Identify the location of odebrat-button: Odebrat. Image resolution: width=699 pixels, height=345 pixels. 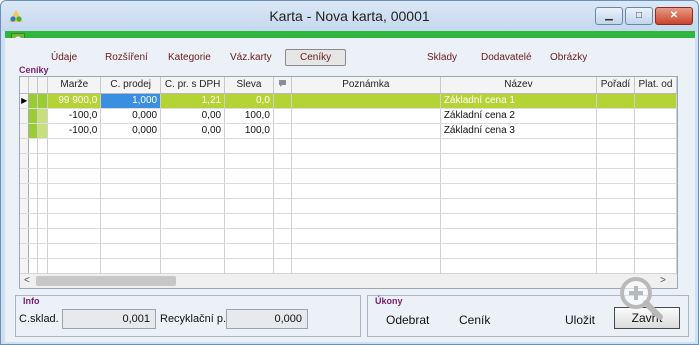
(407, 320).